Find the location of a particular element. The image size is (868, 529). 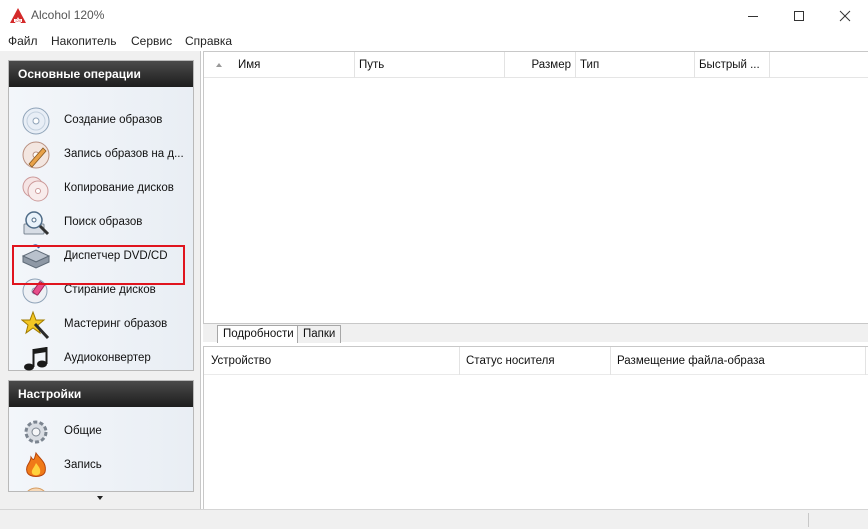

window-title: Alcohol 120% is located at coordinates (68, 15).